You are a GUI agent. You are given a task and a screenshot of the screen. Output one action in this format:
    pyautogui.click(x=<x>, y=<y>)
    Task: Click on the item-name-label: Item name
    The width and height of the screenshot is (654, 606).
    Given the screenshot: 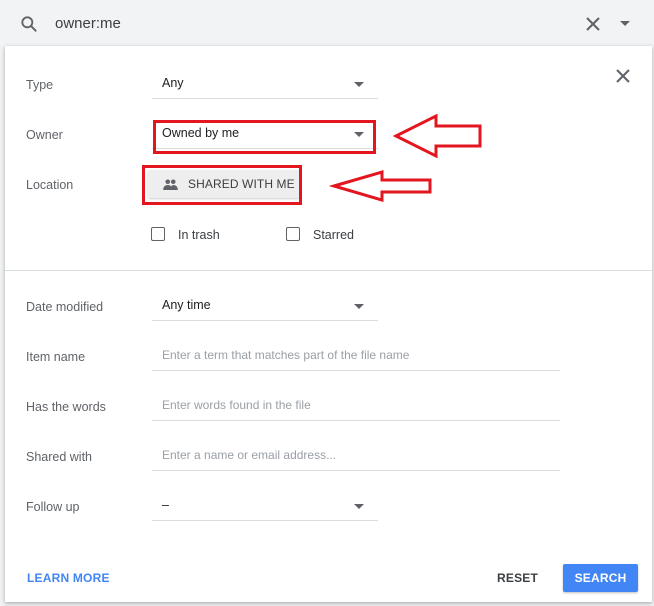 What is the action you would take?
    pyautogui.click(x=56, y=357)
    